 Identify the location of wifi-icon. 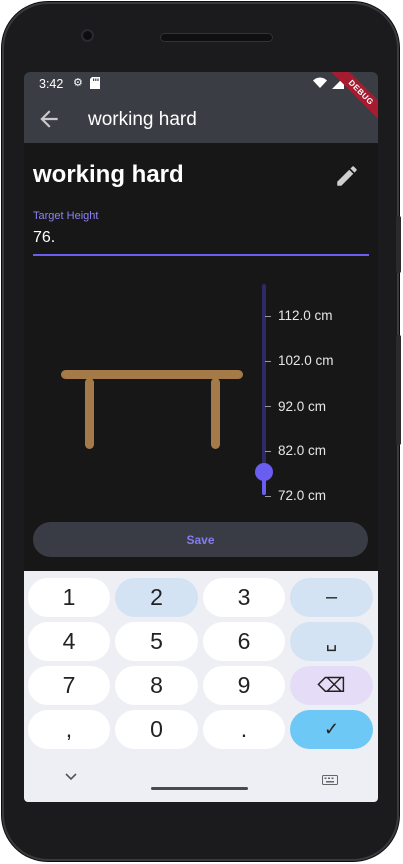
(320, 84).